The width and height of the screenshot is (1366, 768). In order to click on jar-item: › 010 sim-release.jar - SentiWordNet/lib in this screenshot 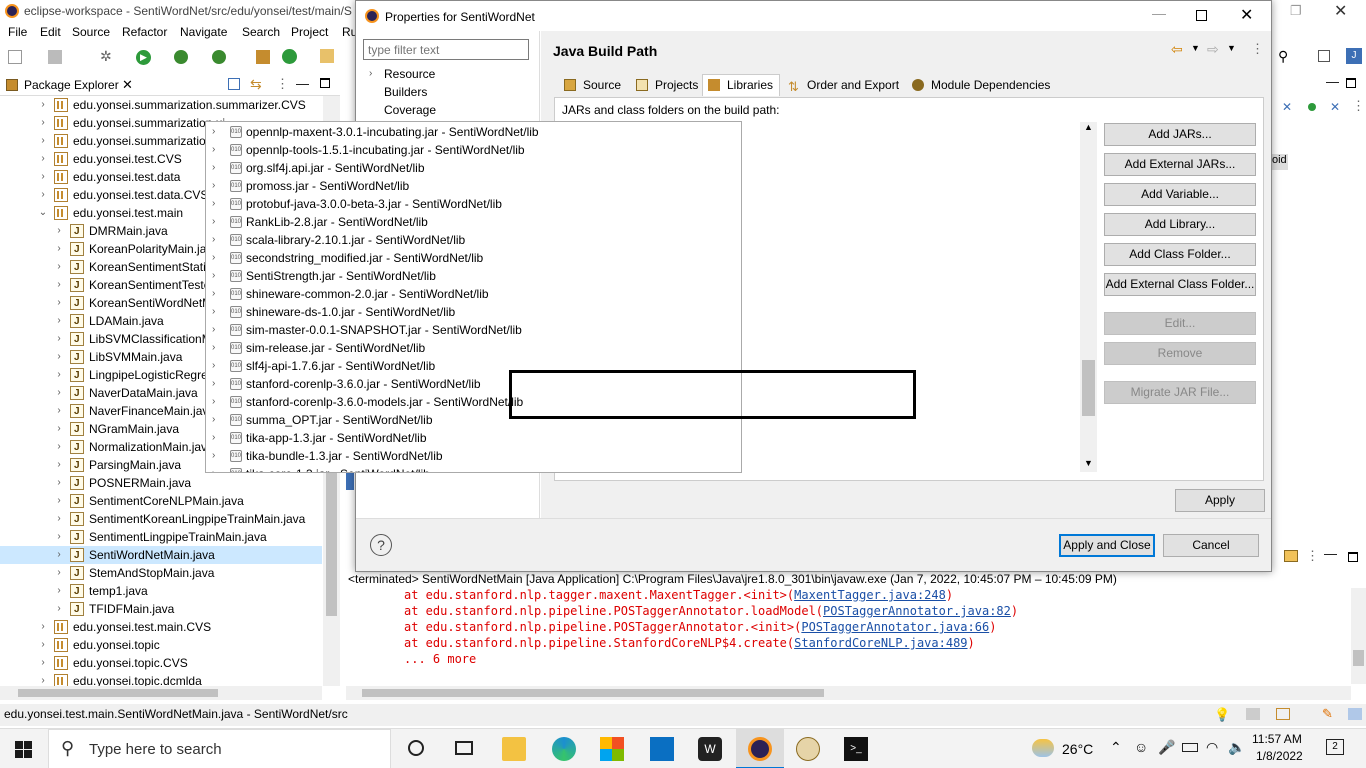, I will do `click(465, 348)`.